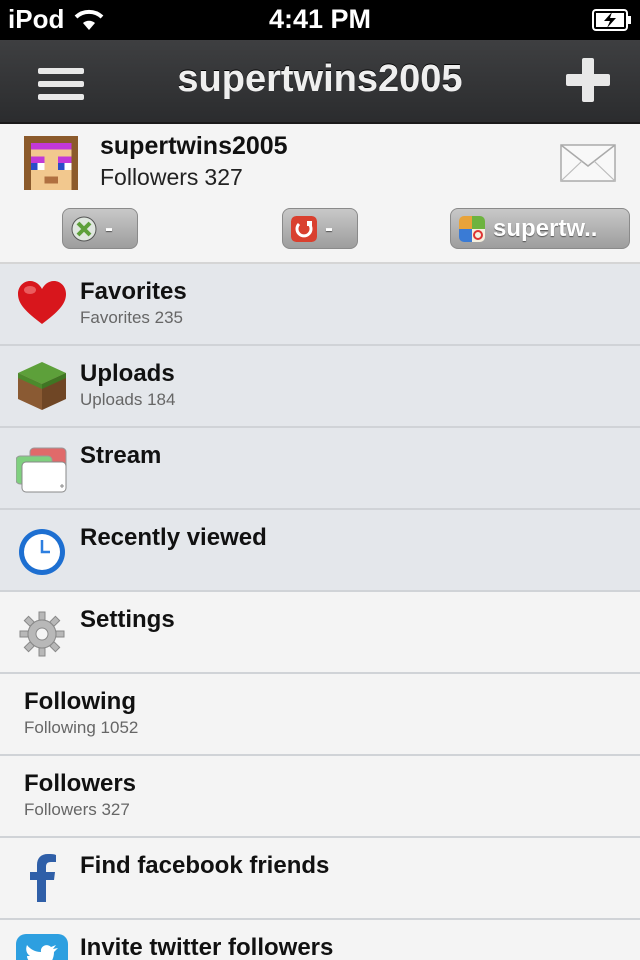 The height and width of the screenshot is (960, 640). Describe the element at coordinates (588, 163) in the screenshot. I see `mail-icon` at that location.